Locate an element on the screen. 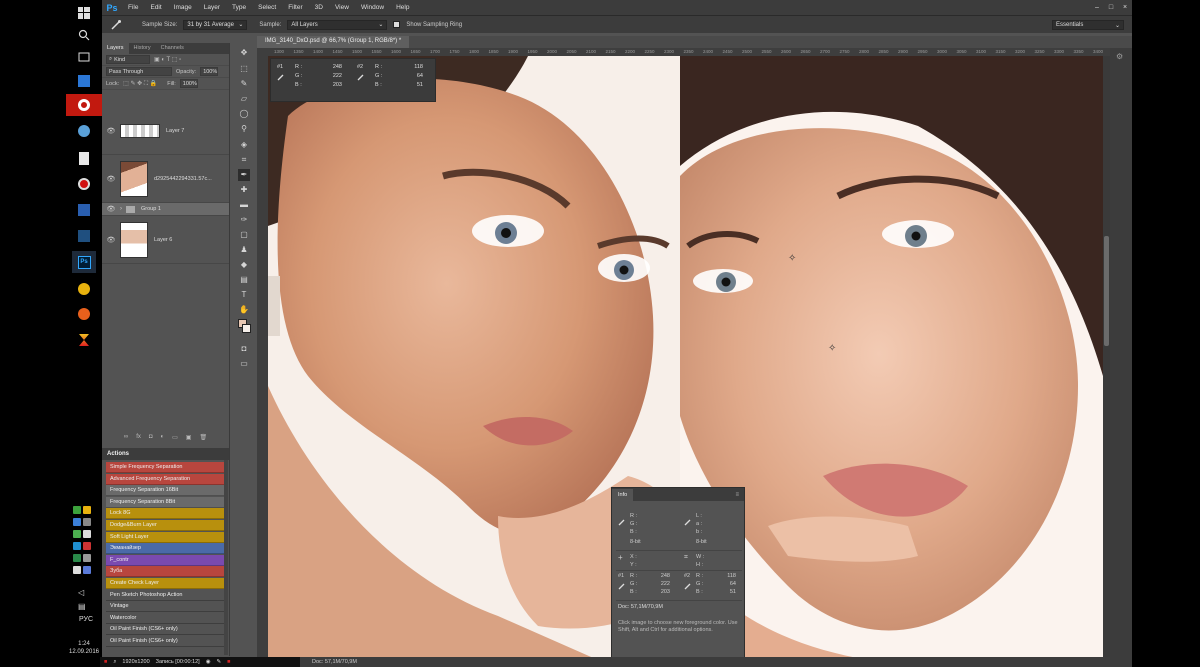 The width and height of the screenshot is (1200, 667). trash-icon: 🗑 is located at coordinates (203, 440).